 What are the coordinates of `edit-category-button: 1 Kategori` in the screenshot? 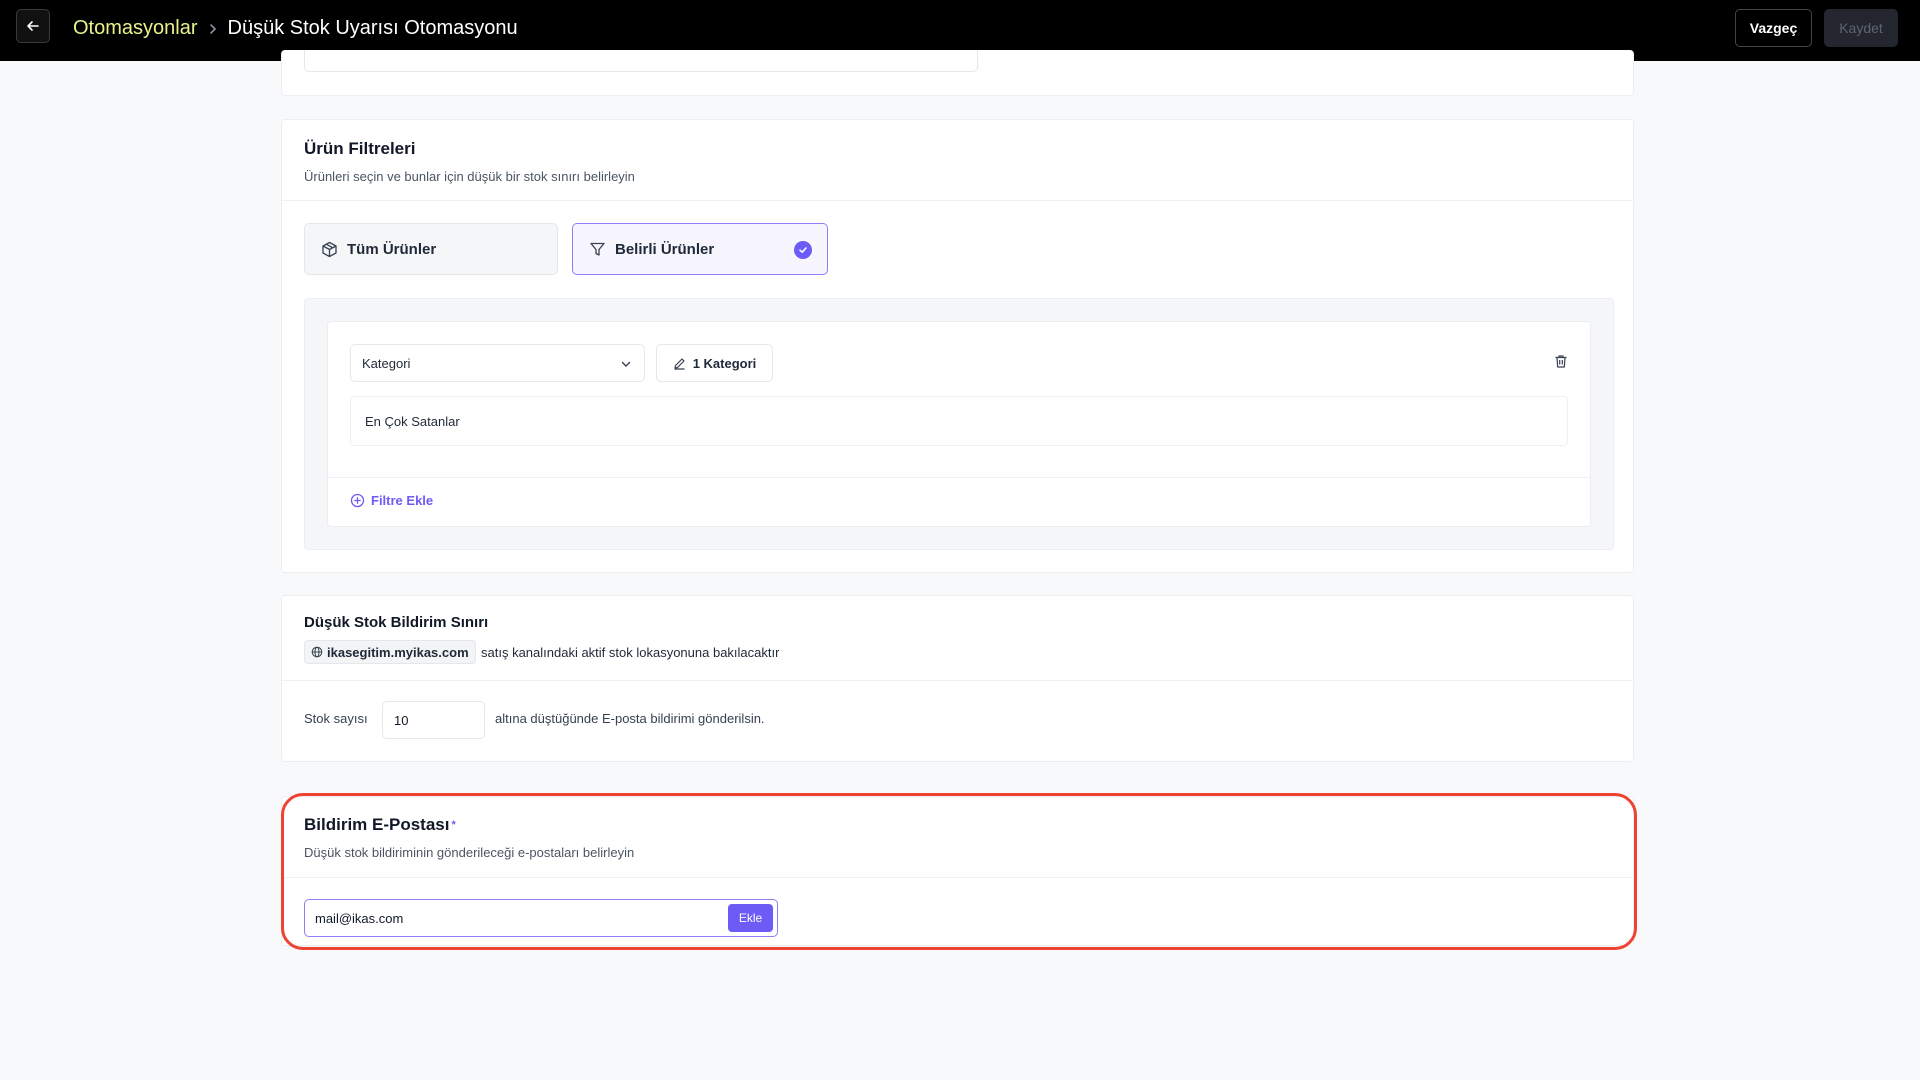 It's located at (714, 363).